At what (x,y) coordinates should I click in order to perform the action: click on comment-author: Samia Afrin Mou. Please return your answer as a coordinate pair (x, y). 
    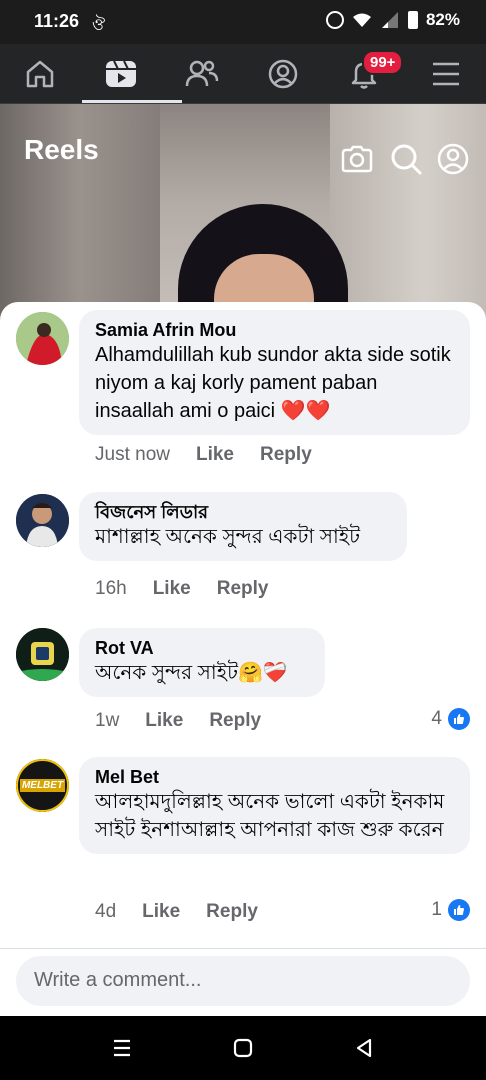
    Looking at the image, I should click on (274, 330).